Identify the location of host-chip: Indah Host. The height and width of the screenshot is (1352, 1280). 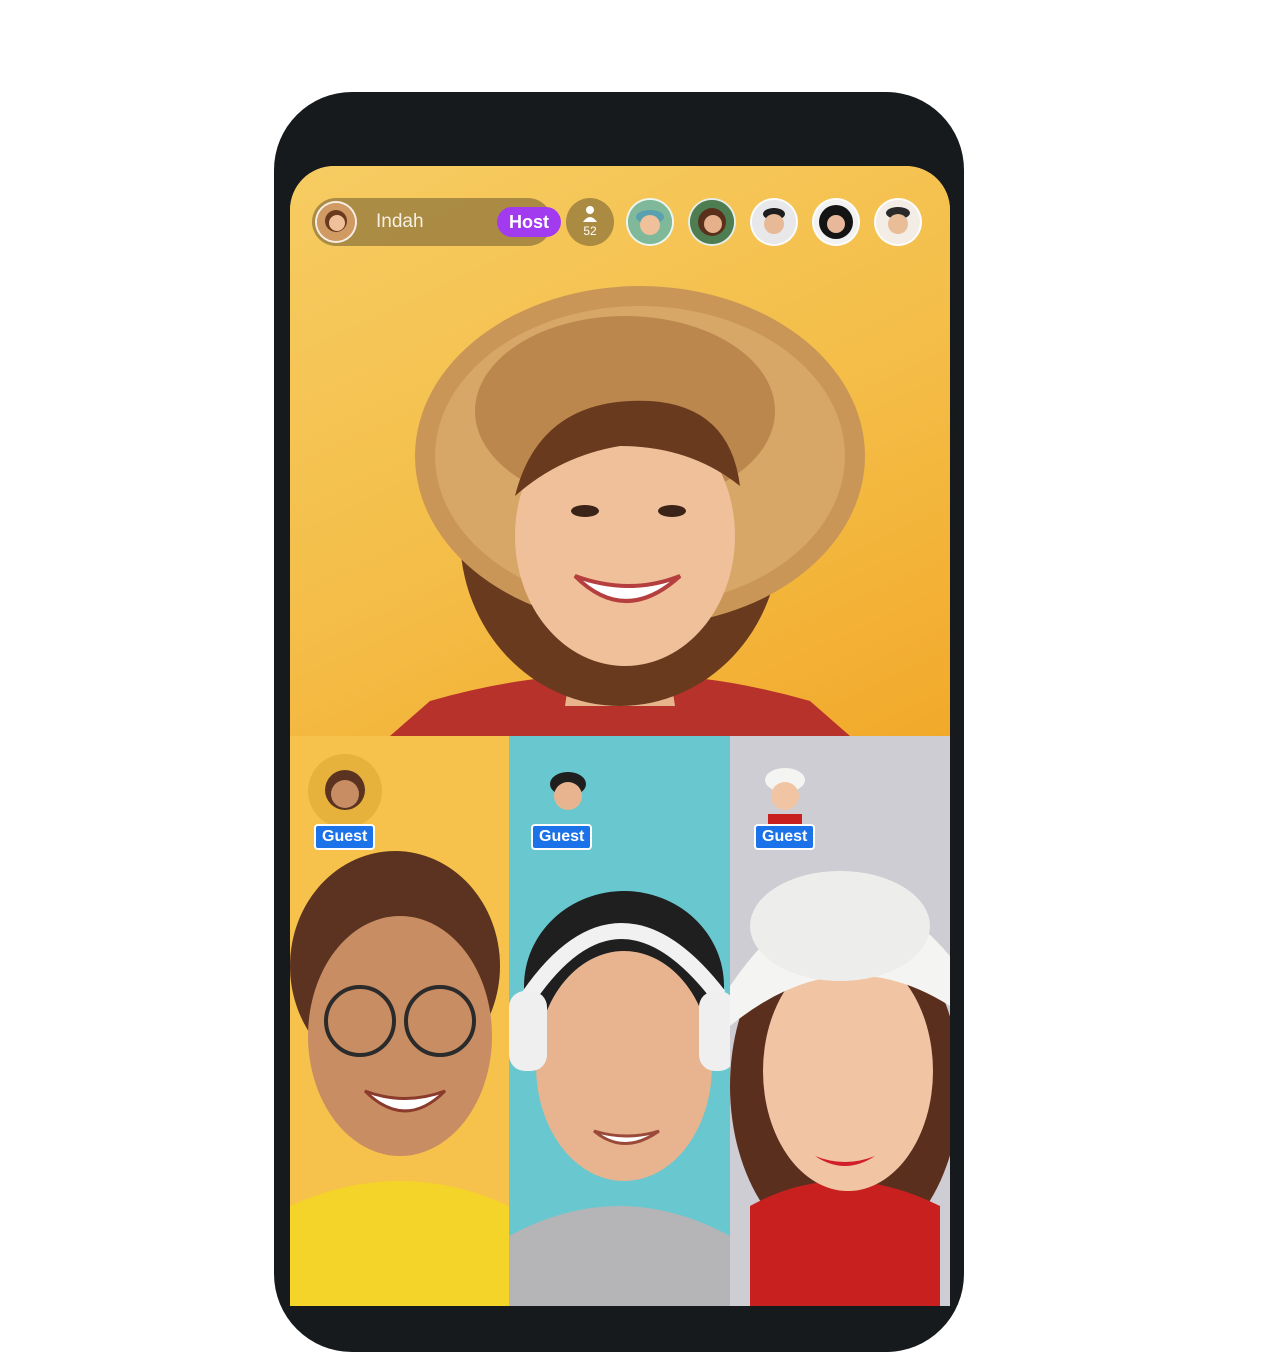
(436, 222).